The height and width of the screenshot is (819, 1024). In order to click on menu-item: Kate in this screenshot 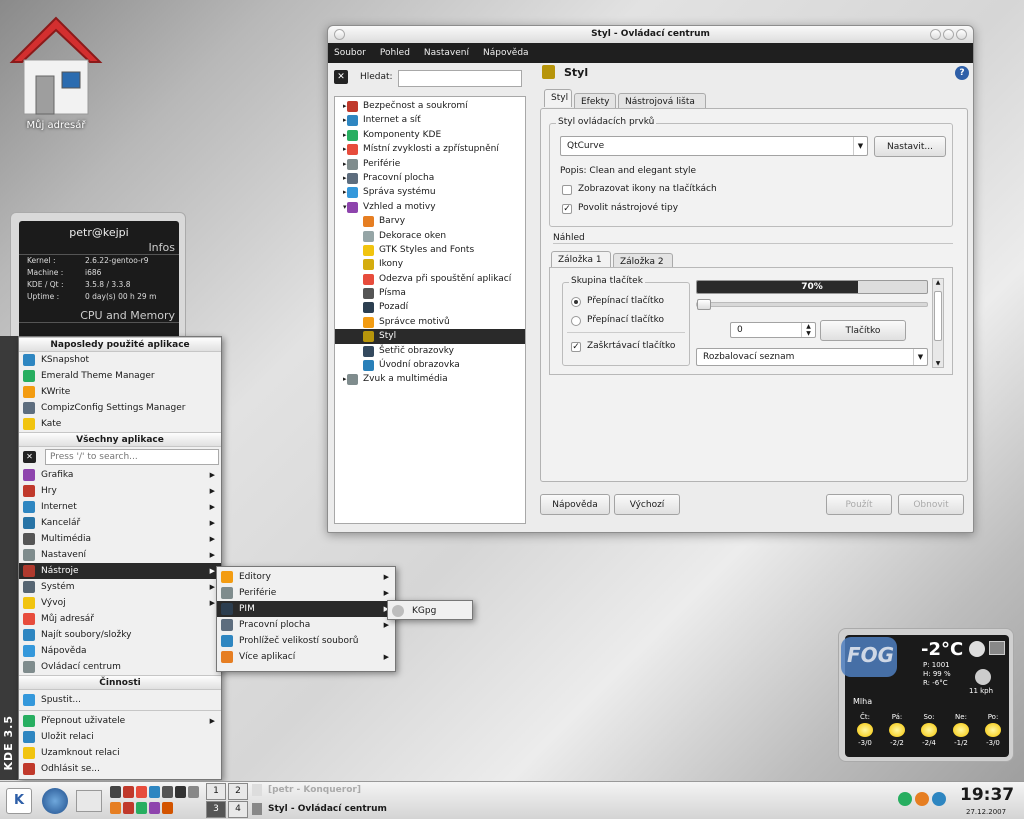, I will do `click(120, 424)`.